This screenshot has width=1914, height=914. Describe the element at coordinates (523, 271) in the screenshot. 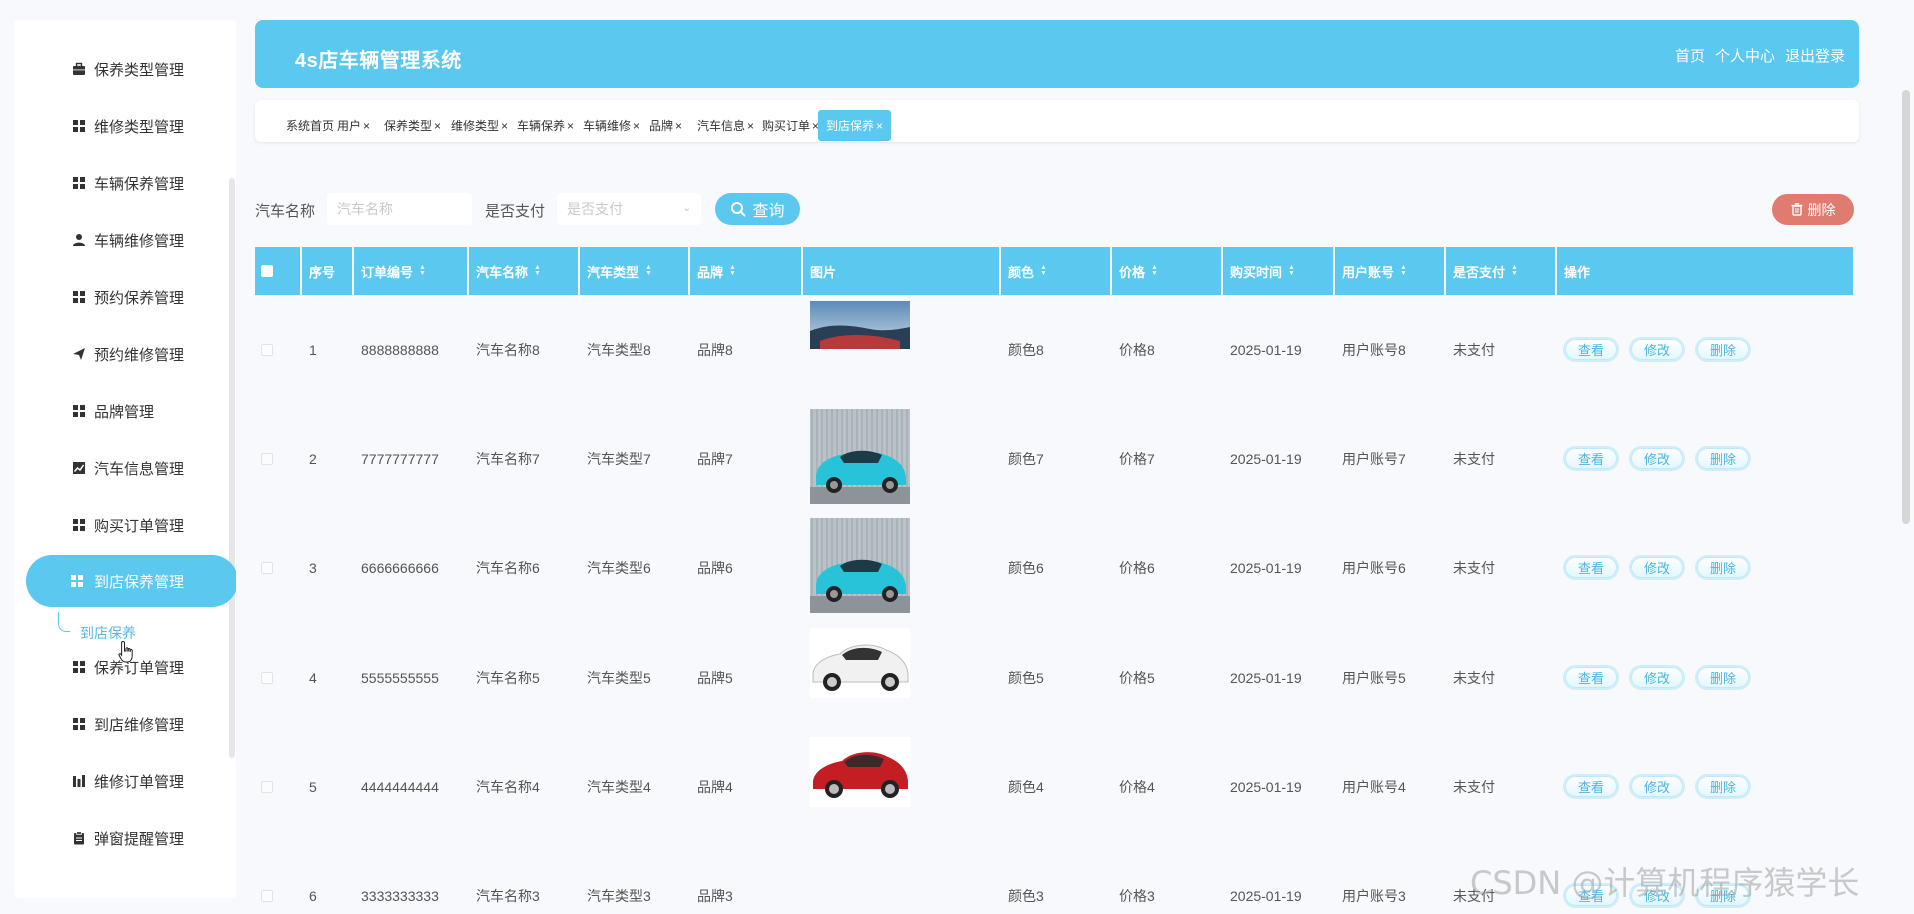

I see `column-header: 汽车名称 ▲ ▼` at that location.